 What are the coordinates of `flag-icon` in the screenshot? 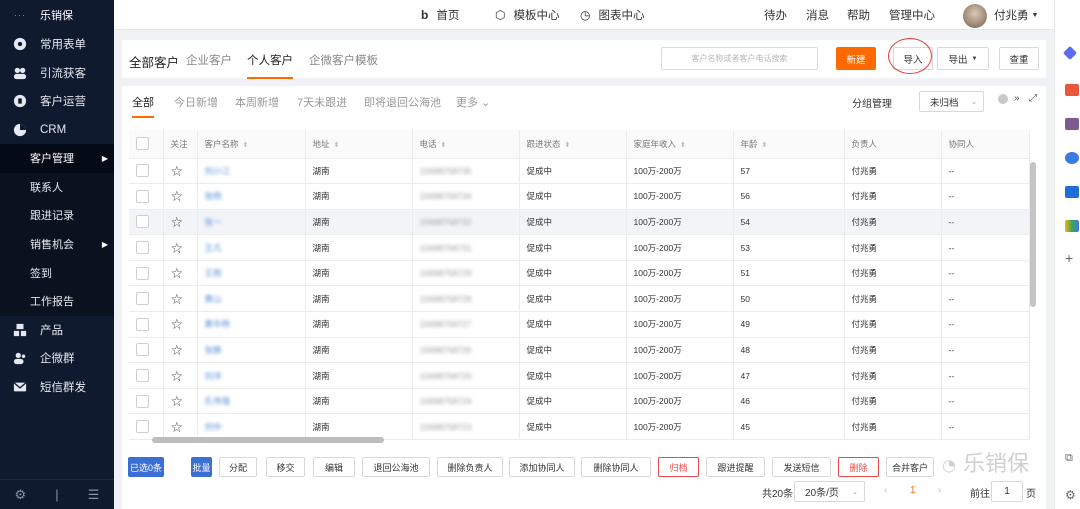 It's located at (1072, 226).